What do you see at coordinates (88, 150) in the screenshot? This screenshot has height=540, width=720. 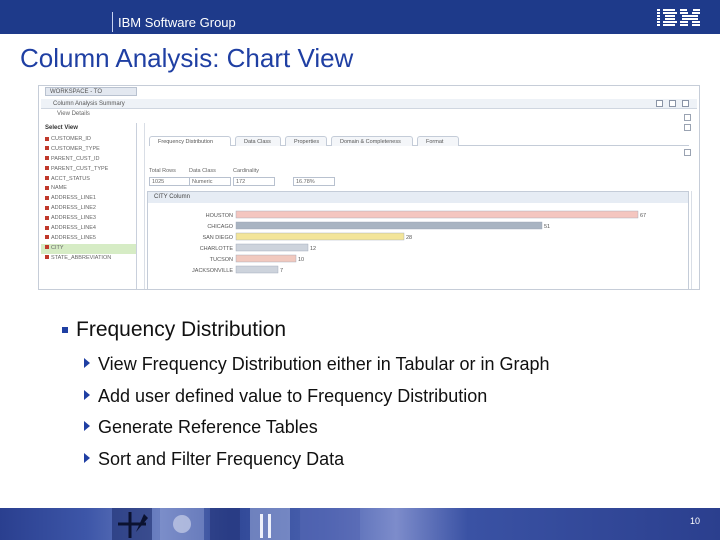 I see `column-list-item: CUSTOMER_TYPE` at bounding box center [88, 150].